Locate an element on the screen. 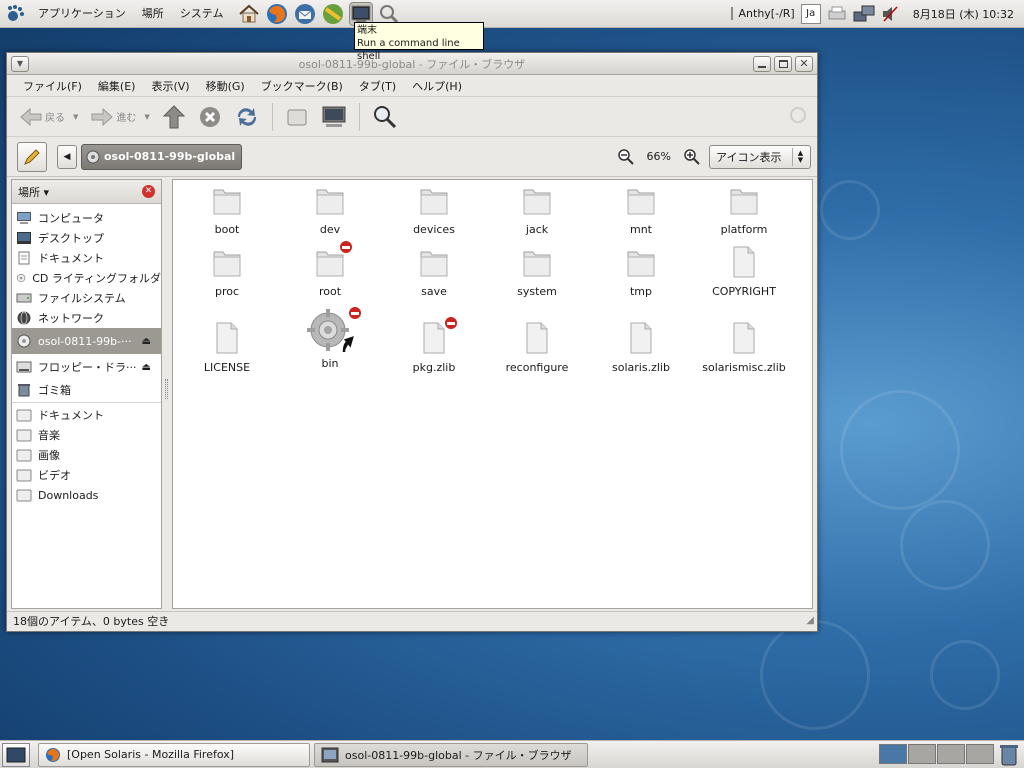  location-bar: ◀ osol-0811-99b-global 66% アイコン表示 ▲ ▼ is located at coordinates (412, 157).